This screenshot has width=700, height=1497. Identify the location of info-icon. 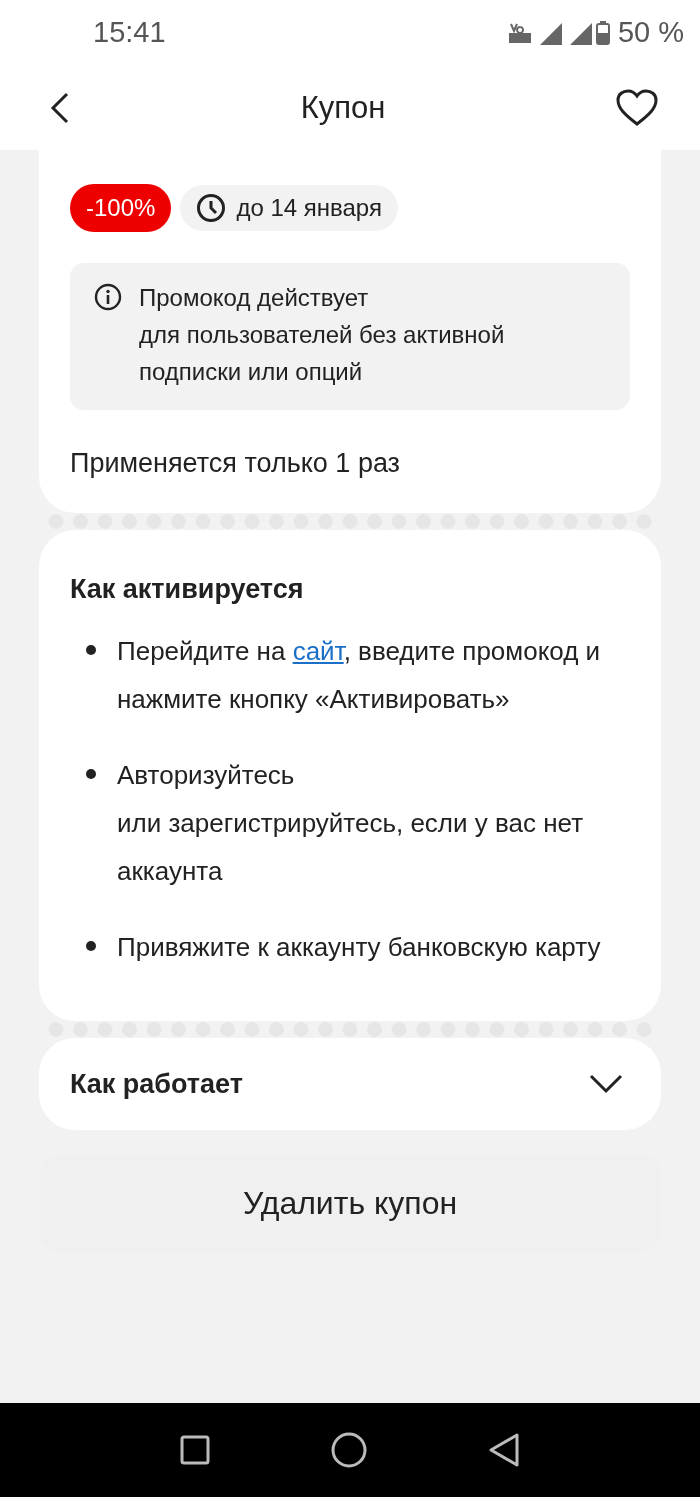
(108, 297).